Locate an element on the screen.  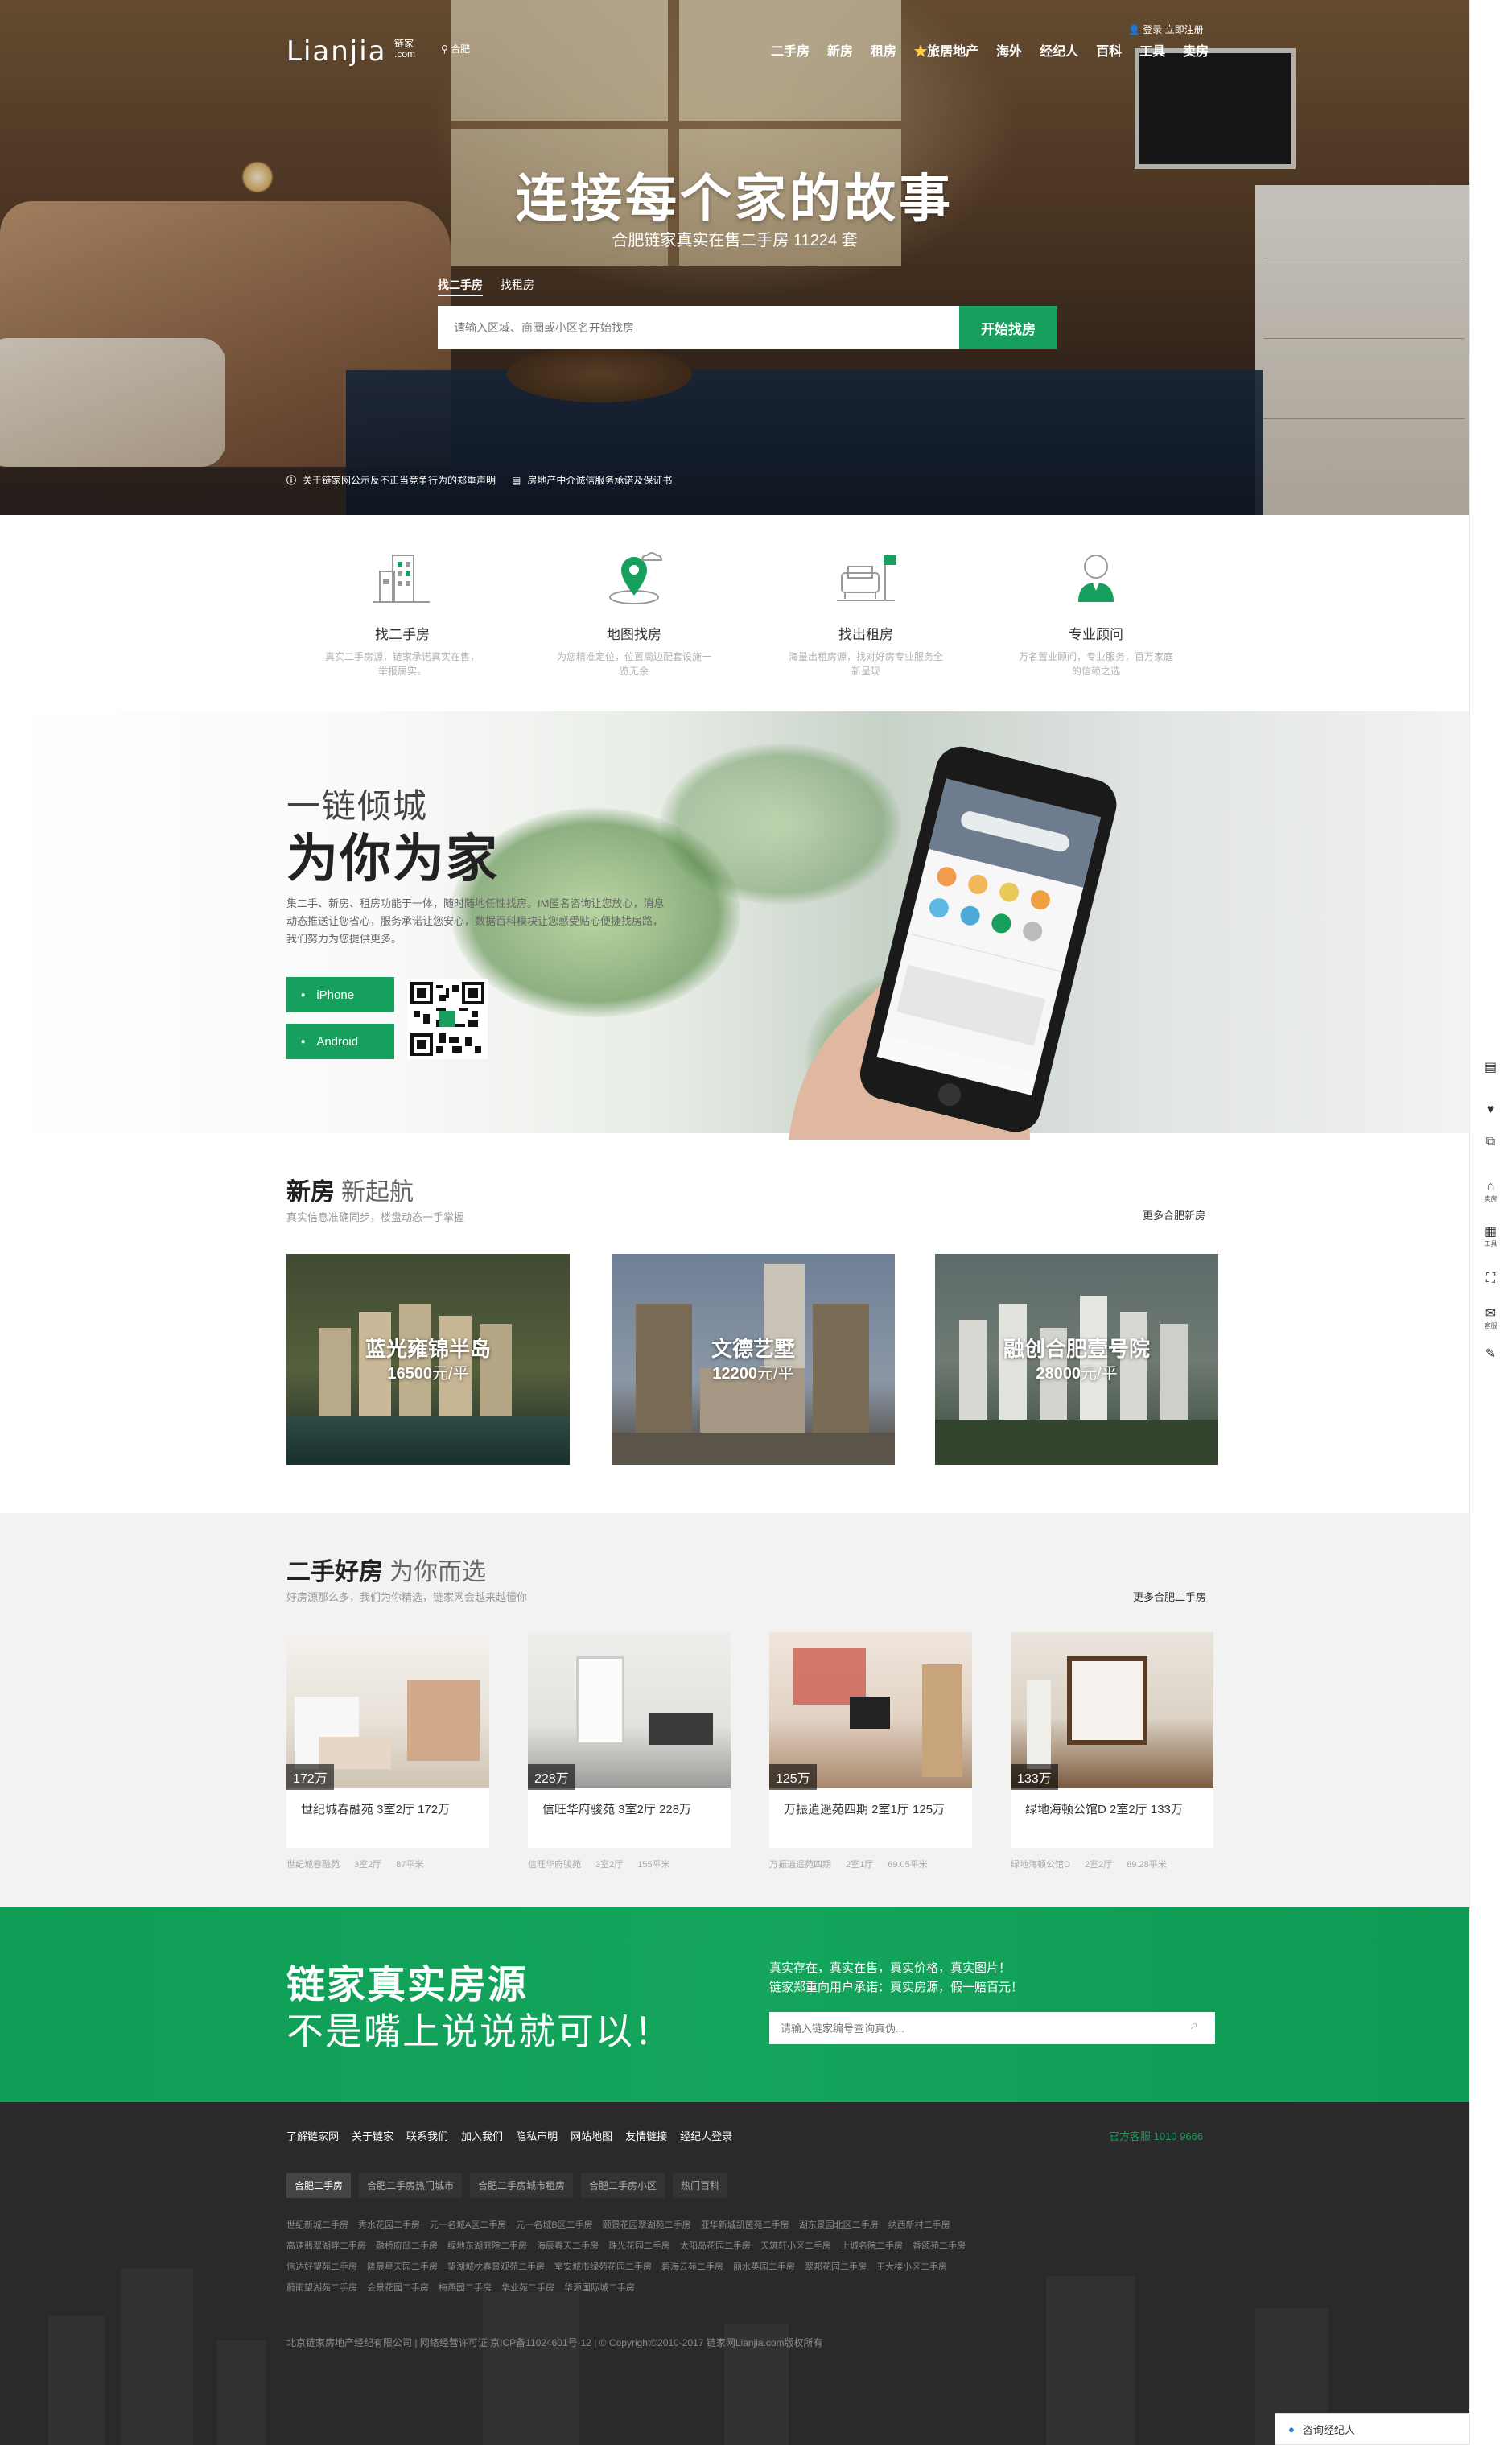
footer-community-link: 太阳岛花园二手房 is located at coordinates (715, 2245).